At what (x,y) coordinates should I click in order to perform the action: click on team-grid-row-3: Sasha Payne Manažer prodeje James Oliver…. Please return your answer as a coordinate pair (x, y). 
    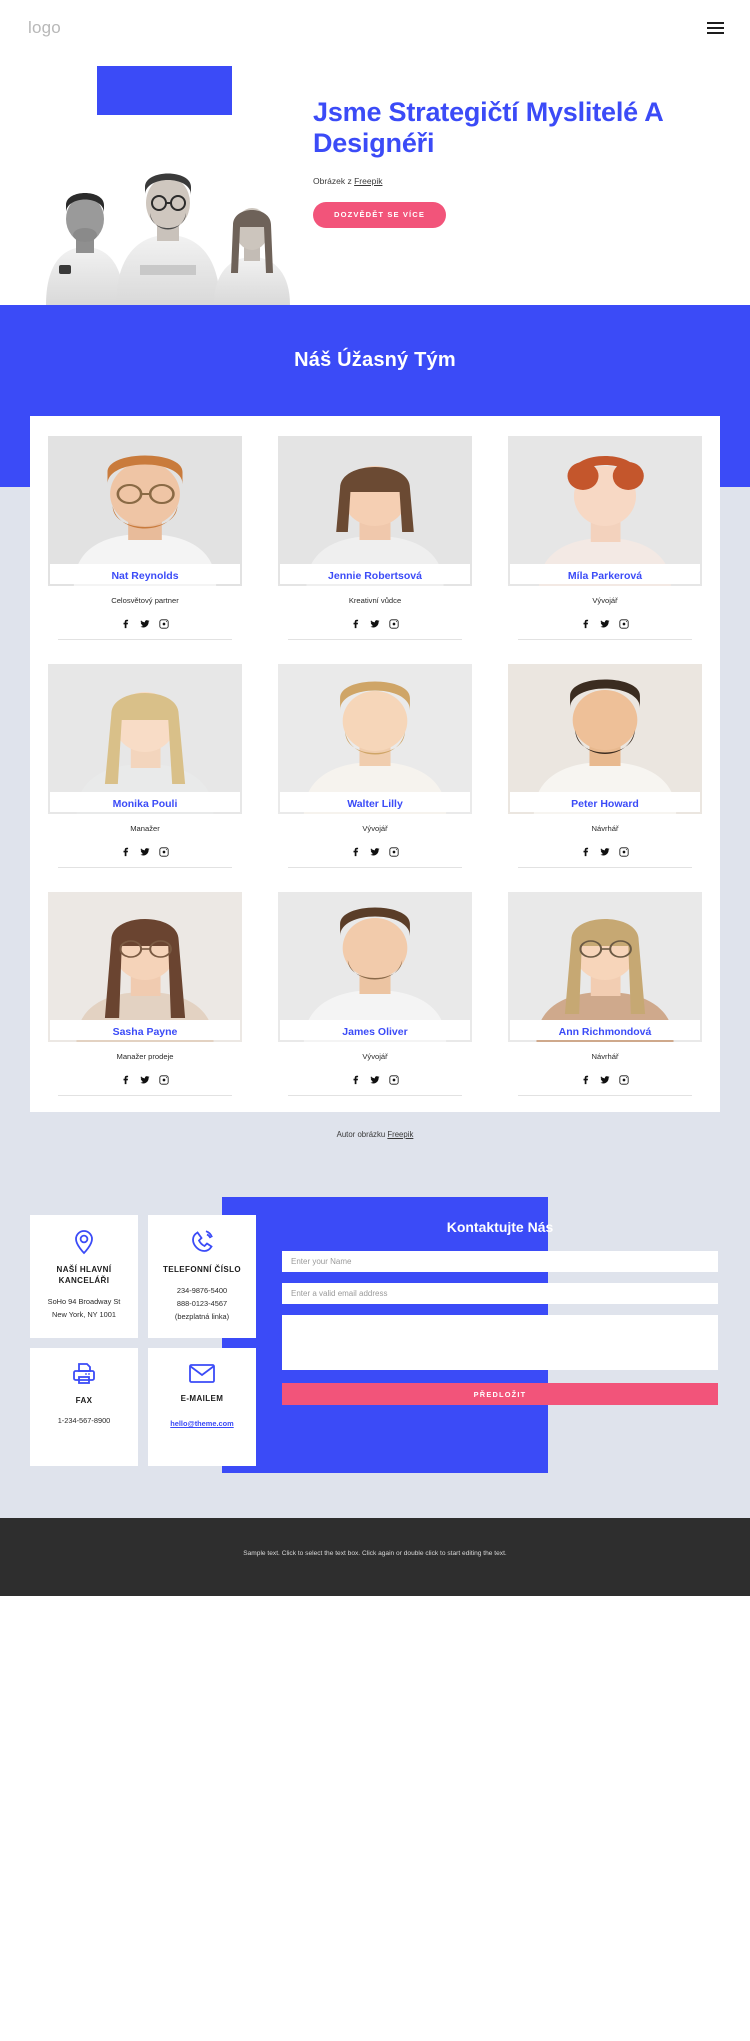
    Looking at the image, I should click on (375, 990).